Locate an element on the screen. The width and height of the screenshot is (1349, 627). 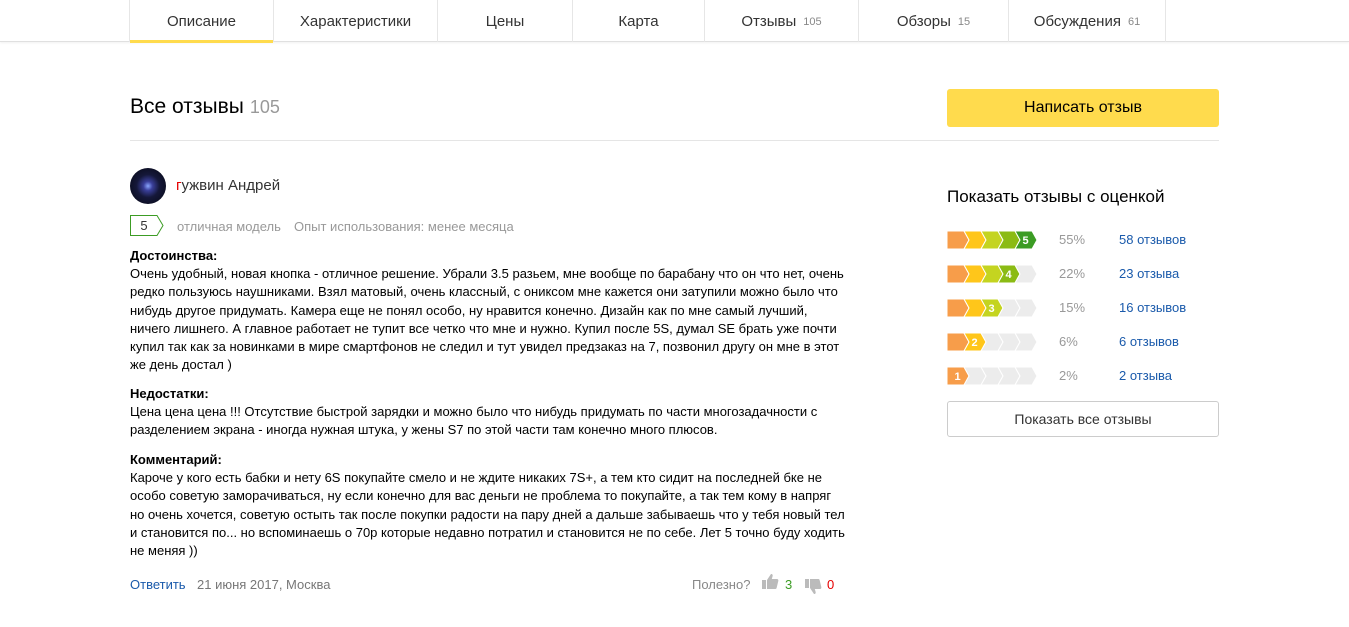
rating-link: 16 отзывов is located at coordinates (1152, 307).